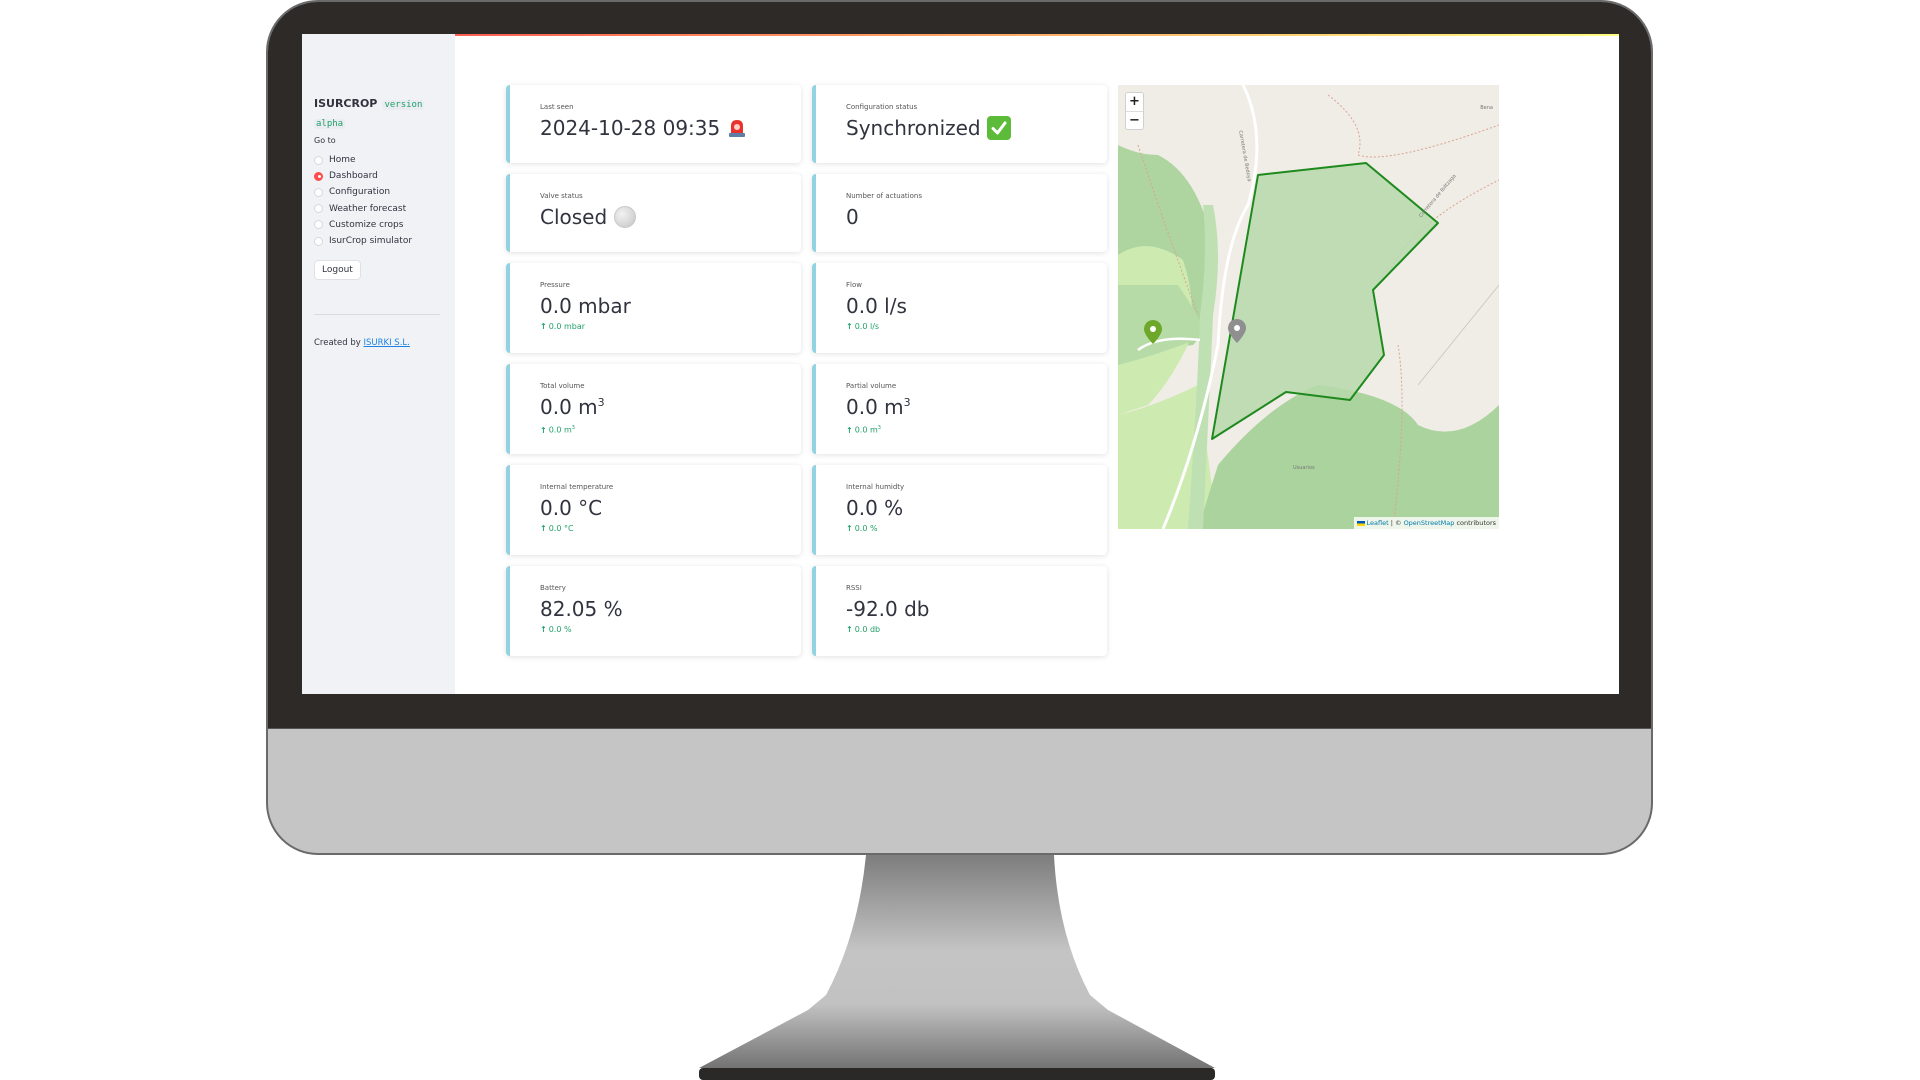  I want to click on metric-value: 0.0 m3, so click(878, 407).